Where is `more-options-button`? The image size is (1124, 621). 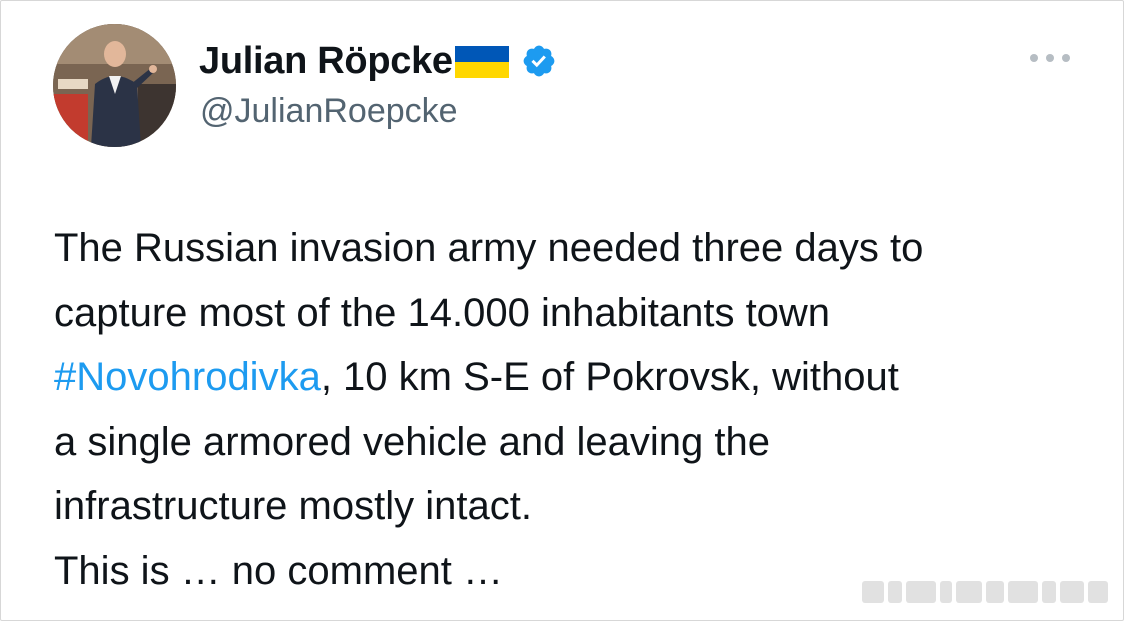 more-options-button is located at coordinates (1050, 58).